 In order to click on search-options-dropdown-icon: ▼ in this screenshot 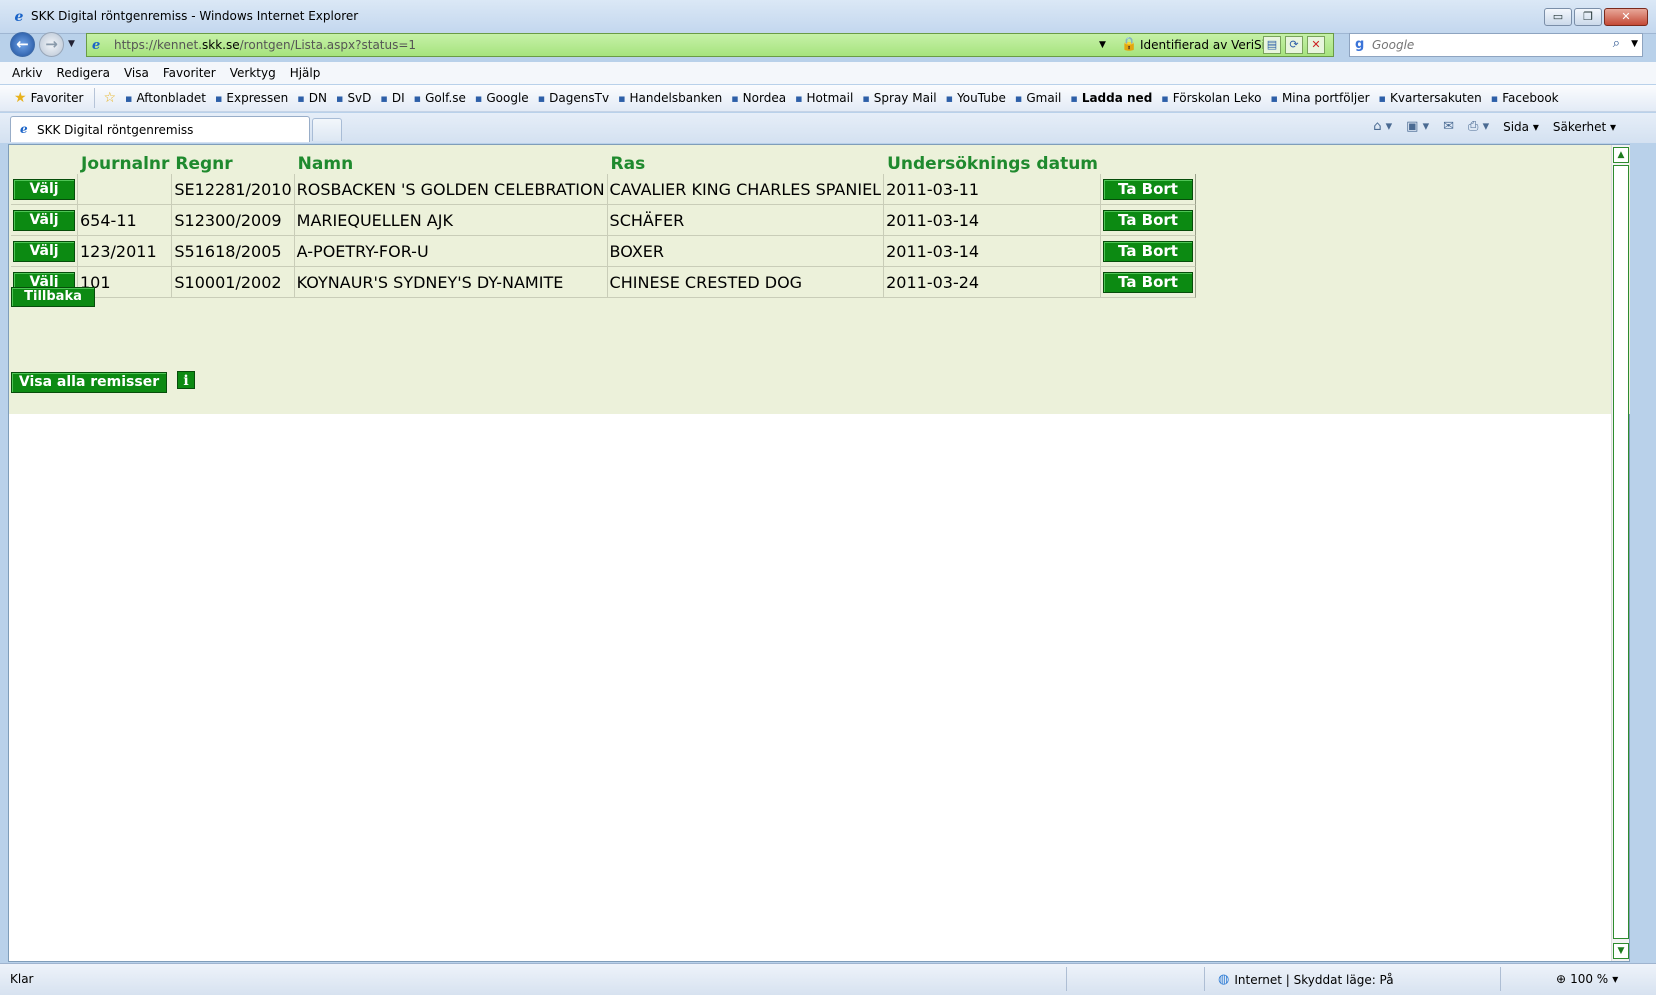, I will do `click(1634, 44)`.